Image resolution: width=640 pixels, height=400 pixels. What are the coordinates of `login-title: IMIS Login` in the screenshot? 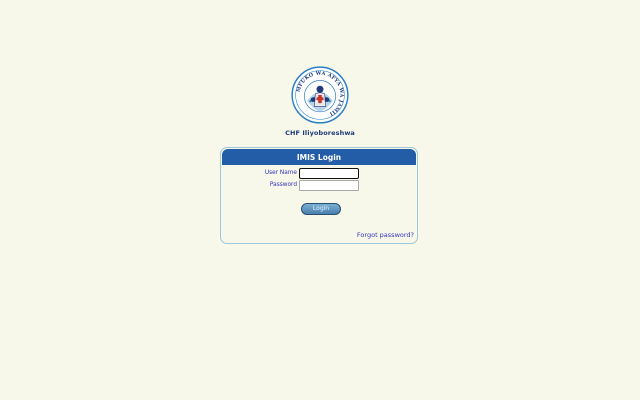 It's located at (319, 157).